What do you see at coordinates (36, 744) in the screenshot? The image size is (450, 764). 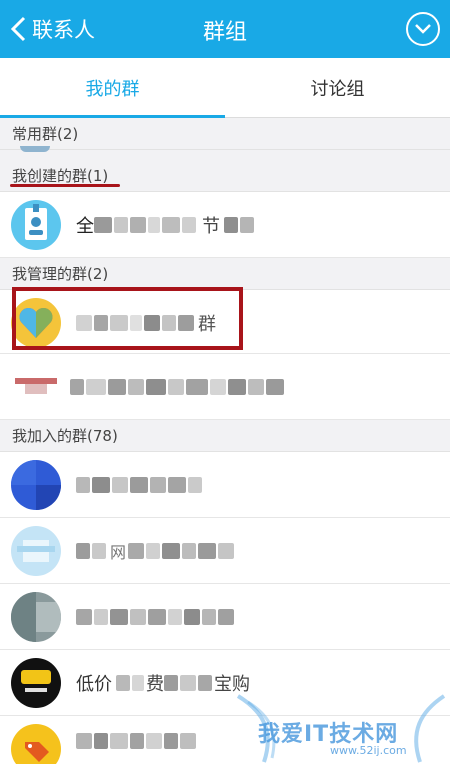 I see `tag-icon-avatar` at bounding box center [36, 744].